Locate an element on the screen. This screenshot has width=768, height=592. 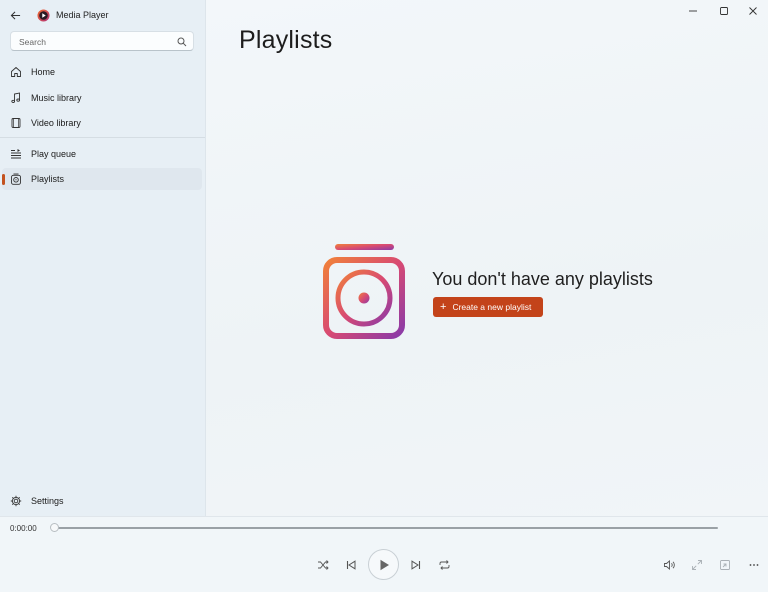
search-icon is located at coordinates (182, 42).